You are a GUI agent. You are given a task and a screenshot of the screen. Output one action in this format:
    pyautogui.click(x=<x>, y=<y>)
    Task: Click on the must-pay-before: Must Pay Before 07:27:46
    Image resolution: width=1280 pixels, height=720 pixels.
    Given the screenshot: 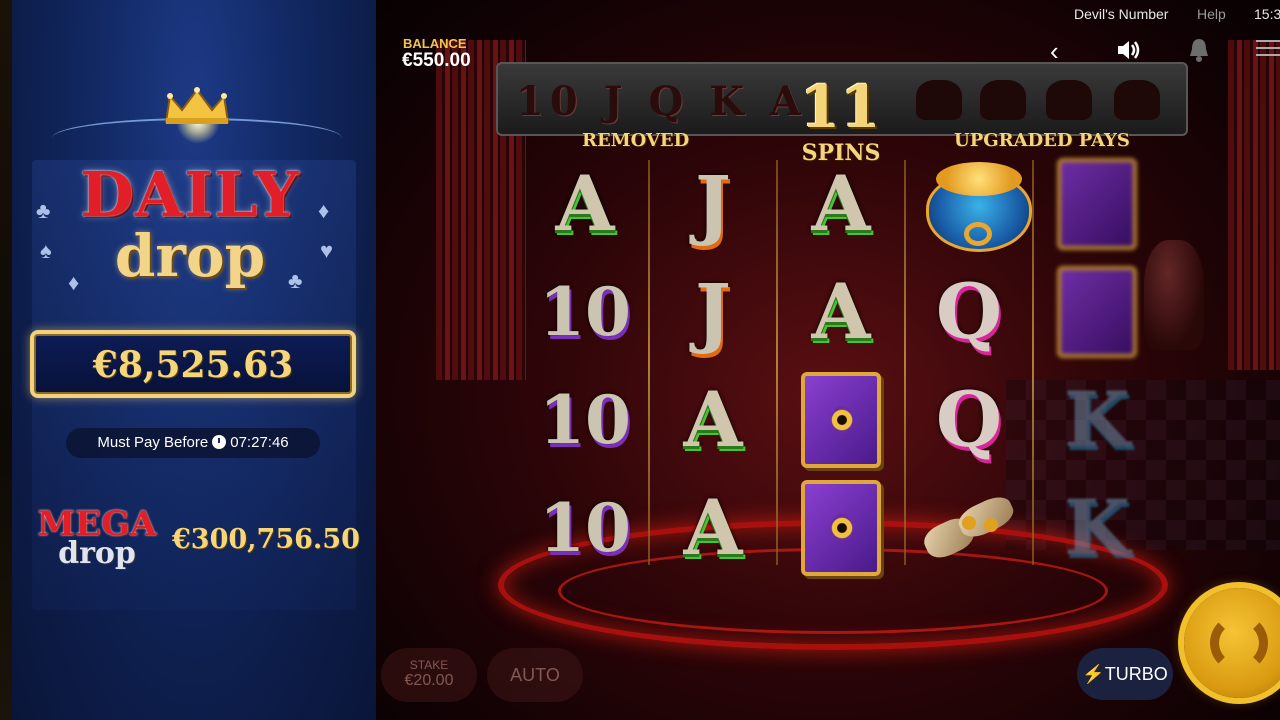 What is the action you would take?
    pyautogui.click(x=193, y=443)
    